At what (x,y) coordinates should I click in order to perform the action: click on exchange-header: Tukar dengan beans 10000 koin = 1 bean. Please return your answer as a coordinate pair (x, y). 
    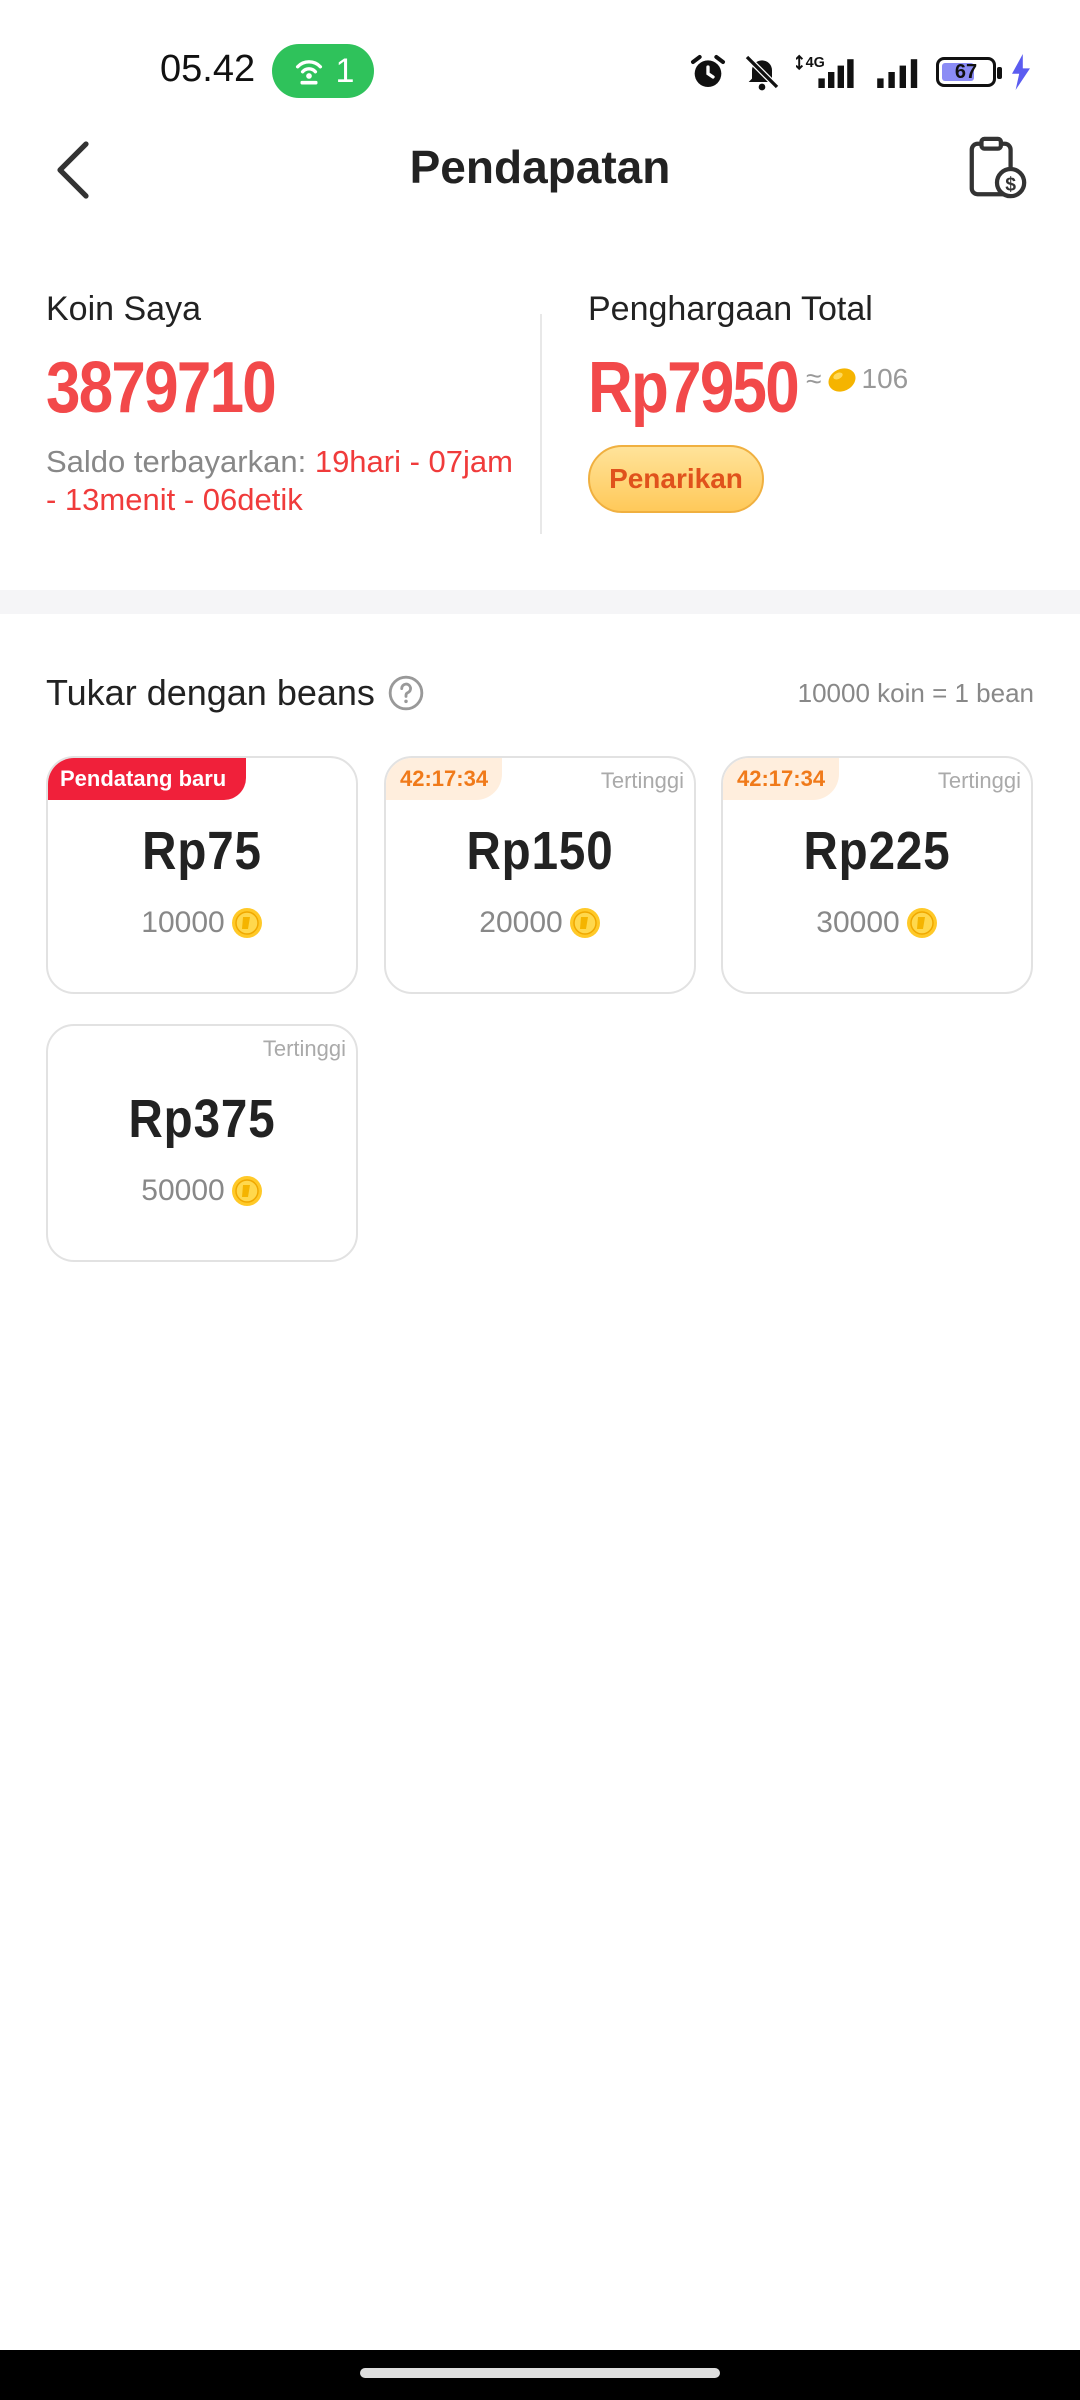
    Looking at the image, I should click on (540, 695).